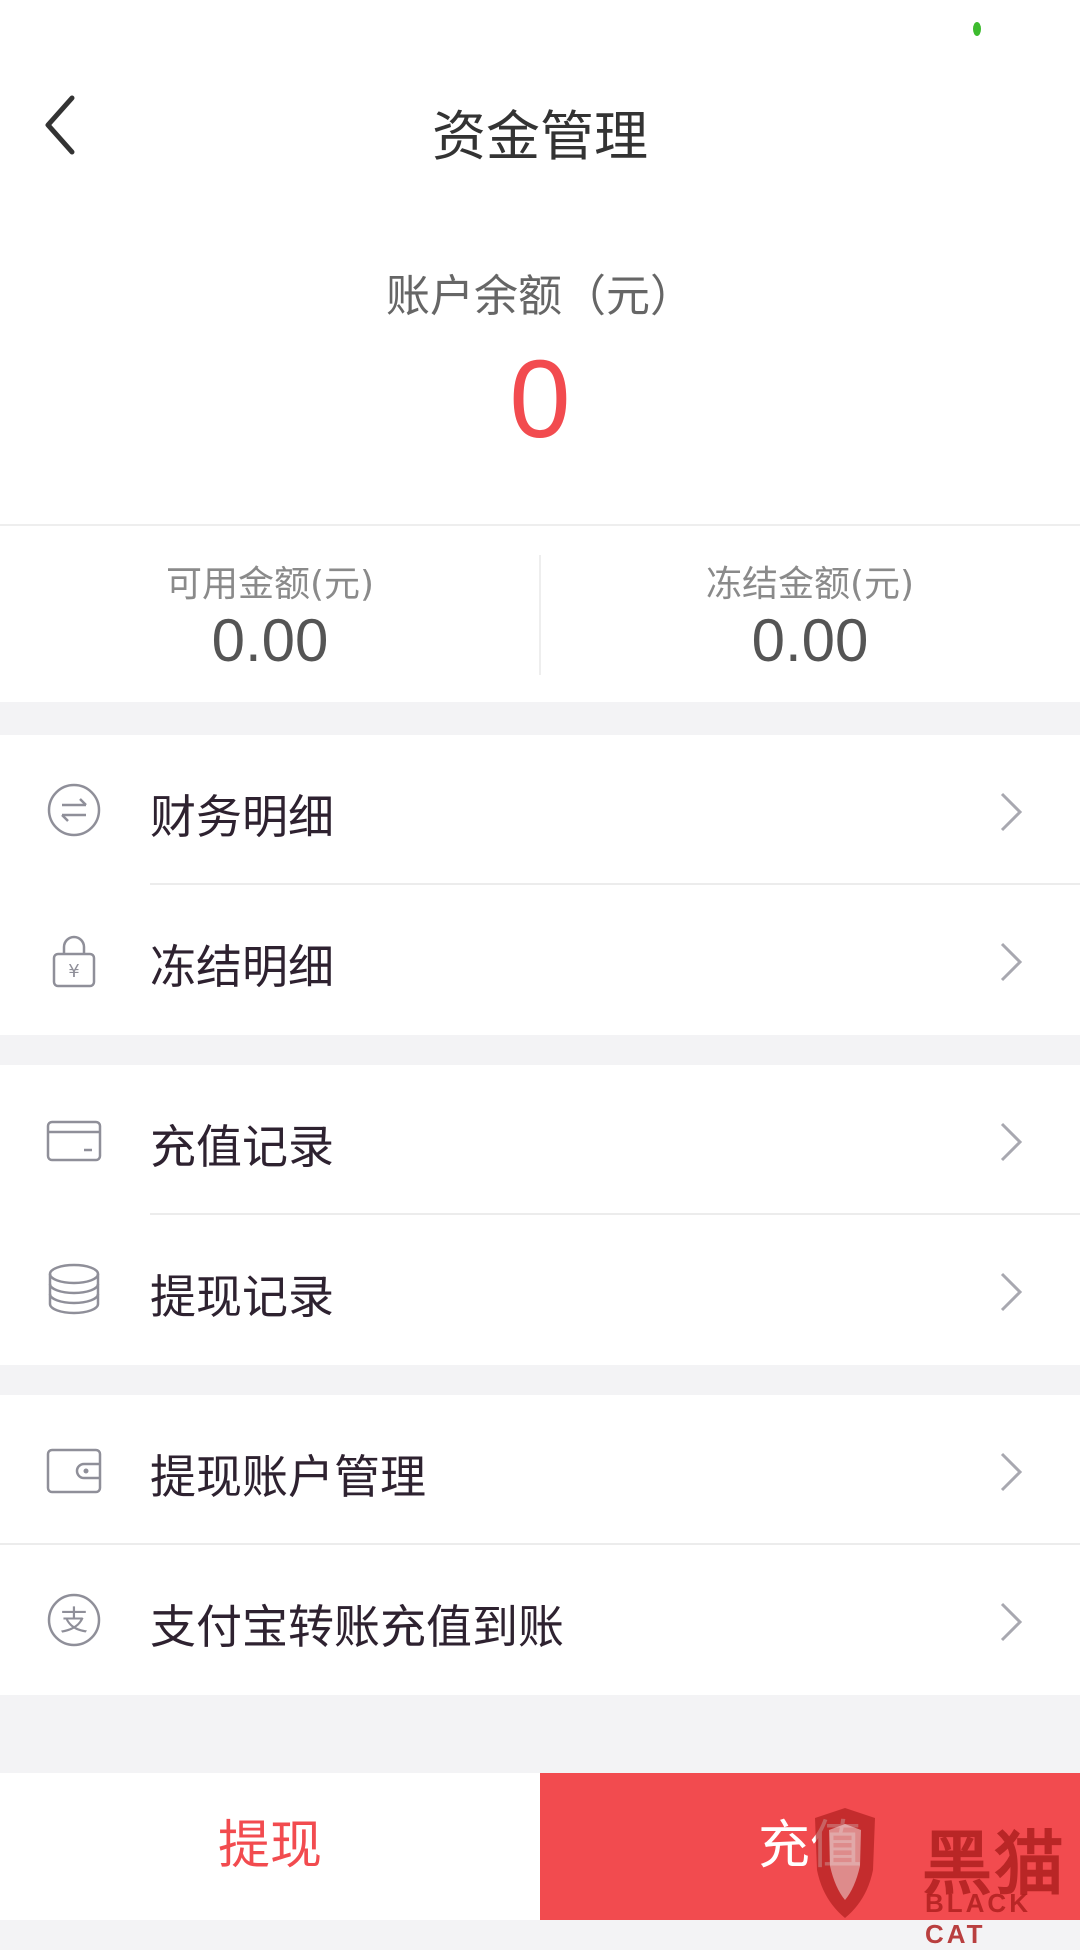 The height and width of the screenshot is (1950, 1080). I want to click on lock-yuan-icon: ¥, so click(74, 961).